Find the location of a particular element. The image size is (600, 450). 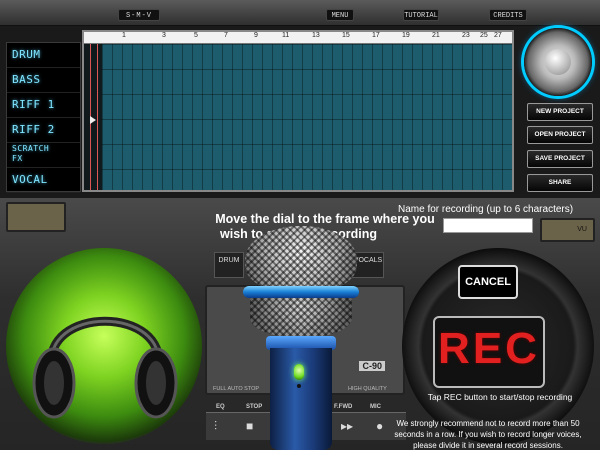

vu-meter-left is located at coordinates (36, 217).